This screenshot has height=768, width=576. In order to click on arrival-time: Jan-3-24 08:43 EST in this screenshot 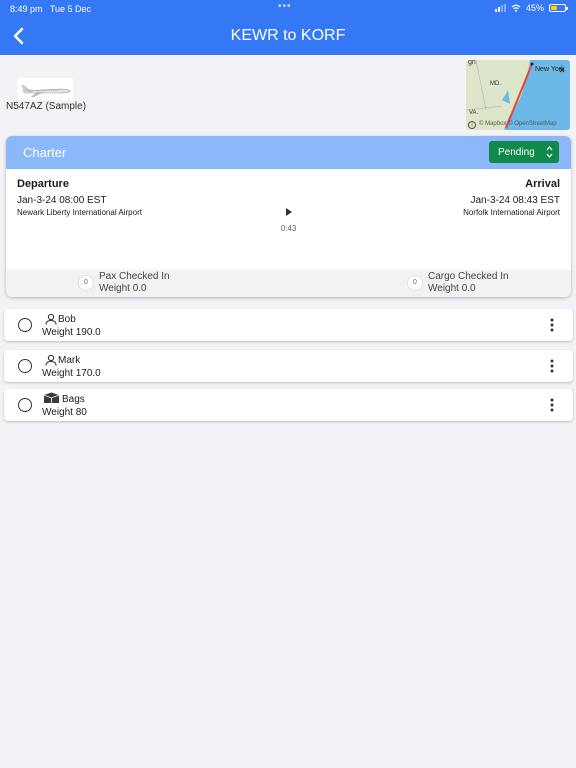, I will do `click(515, 200)`.